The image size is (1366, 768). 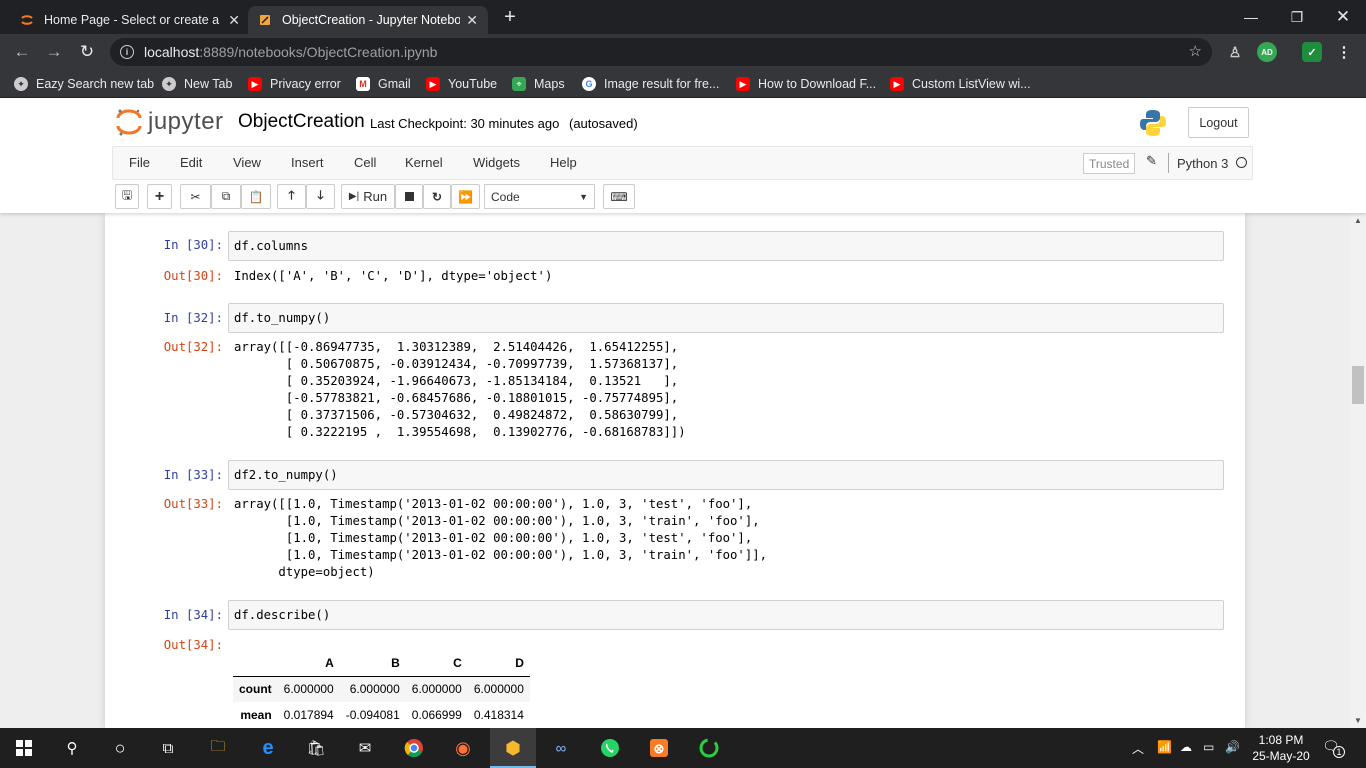 What do you see at coordinates (1358, 470) in the screenshot?
I see `page-scrollbar: ▲ ▼` at bounding box center [1358, 470].